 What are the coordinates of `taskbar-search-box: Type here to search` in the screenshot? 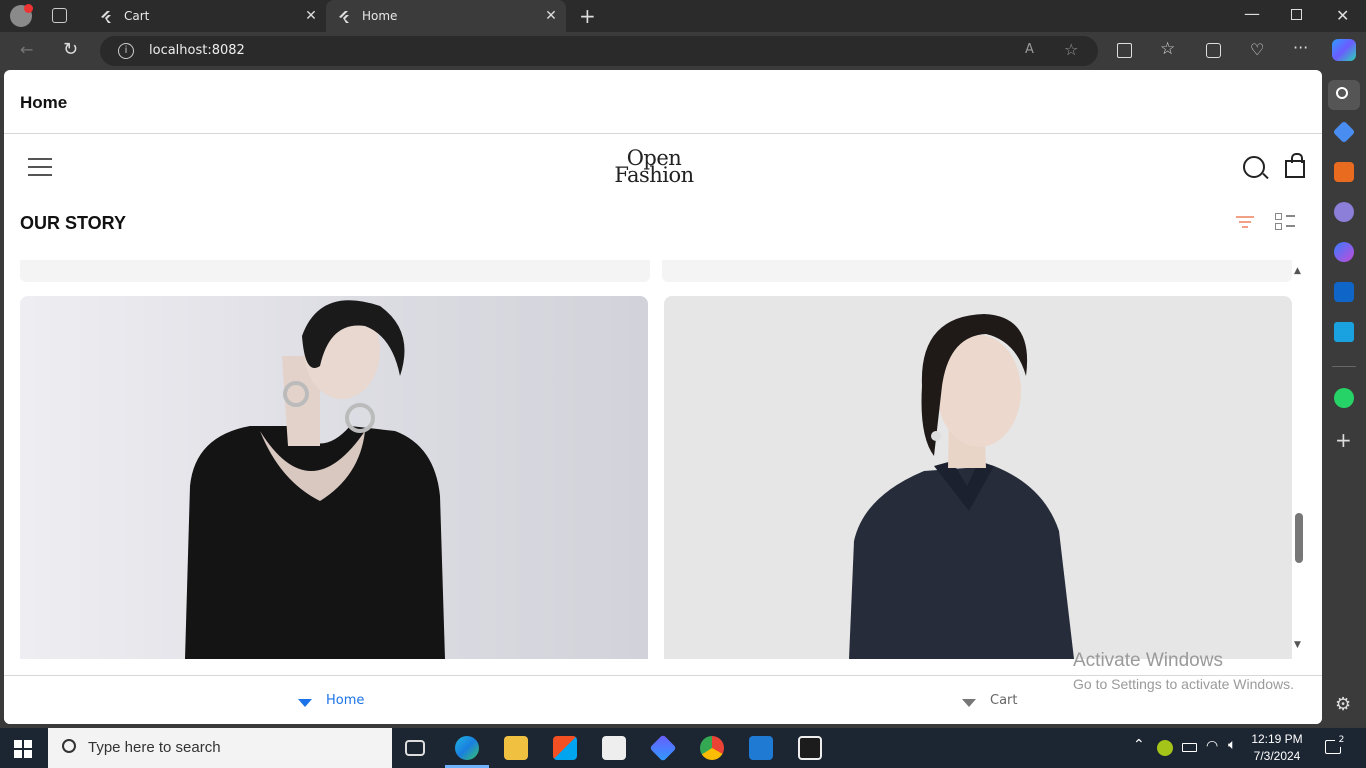 It's located at (220, 748).